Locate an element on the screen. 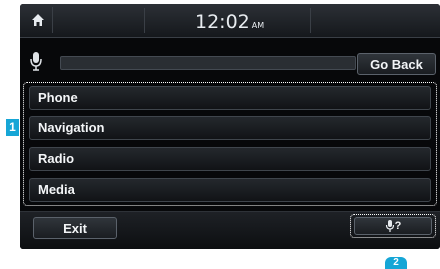  callout-2: 2 is located at coordinates (396, 263).